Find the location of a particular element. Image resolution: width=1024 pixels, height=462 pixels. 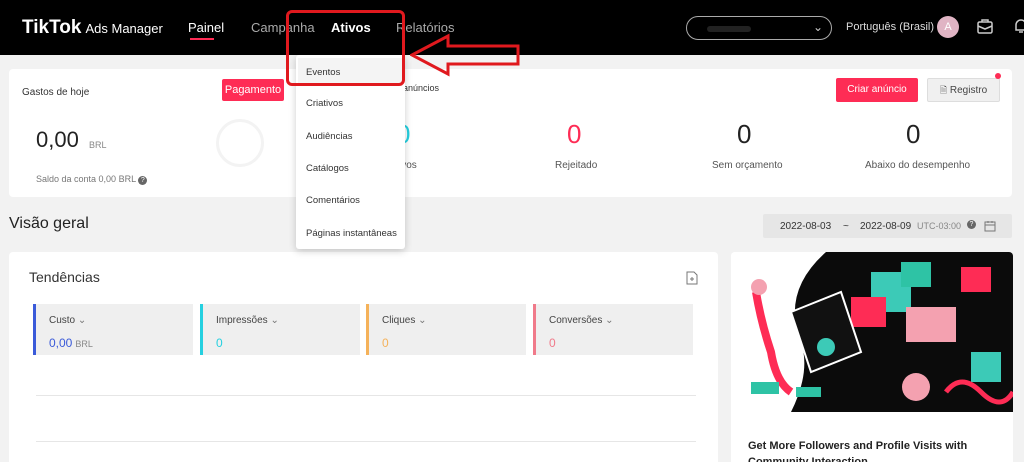

logo: TikTok Ads Manager is located at coordinates (92, 28).